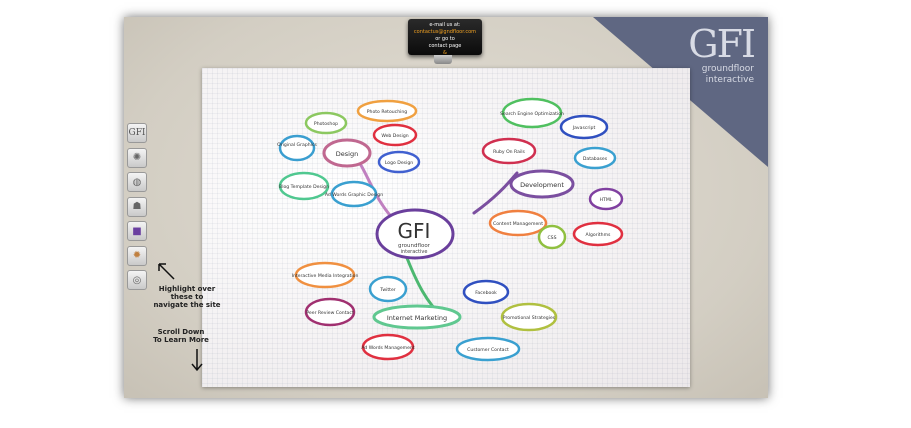  I want to click on bubble-promotional-strategies-label: Promotional Strategies, so click(529, 318).